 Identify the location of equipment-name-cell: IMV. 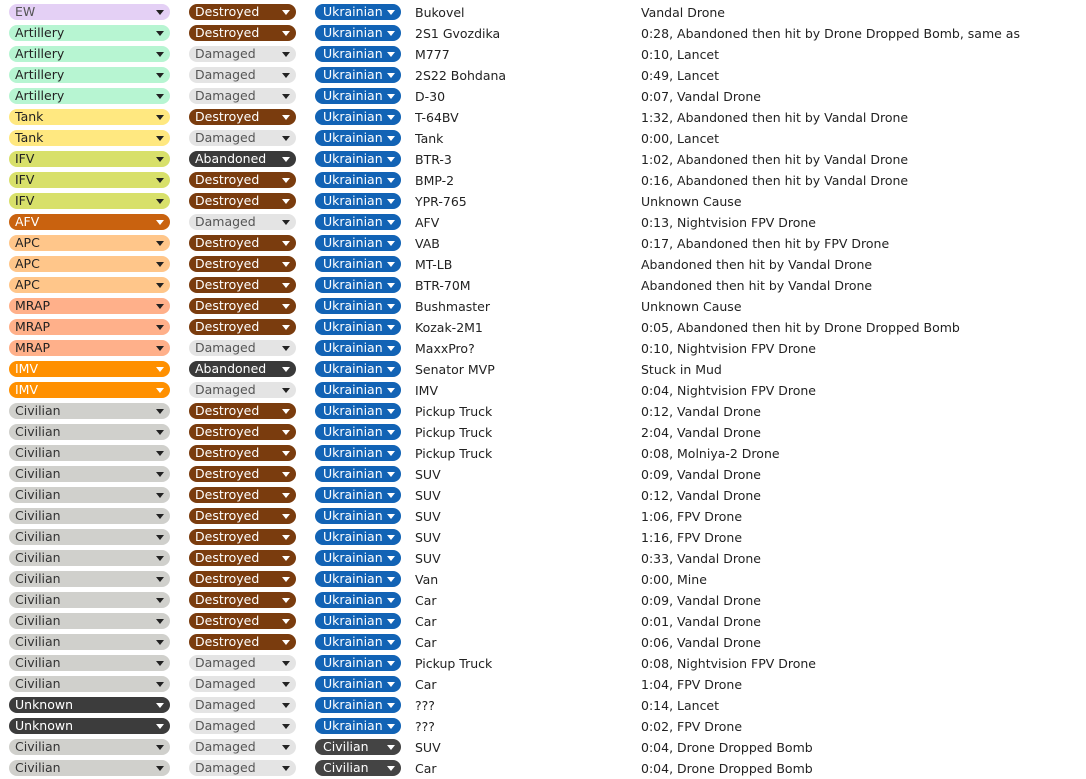
(520, 390).